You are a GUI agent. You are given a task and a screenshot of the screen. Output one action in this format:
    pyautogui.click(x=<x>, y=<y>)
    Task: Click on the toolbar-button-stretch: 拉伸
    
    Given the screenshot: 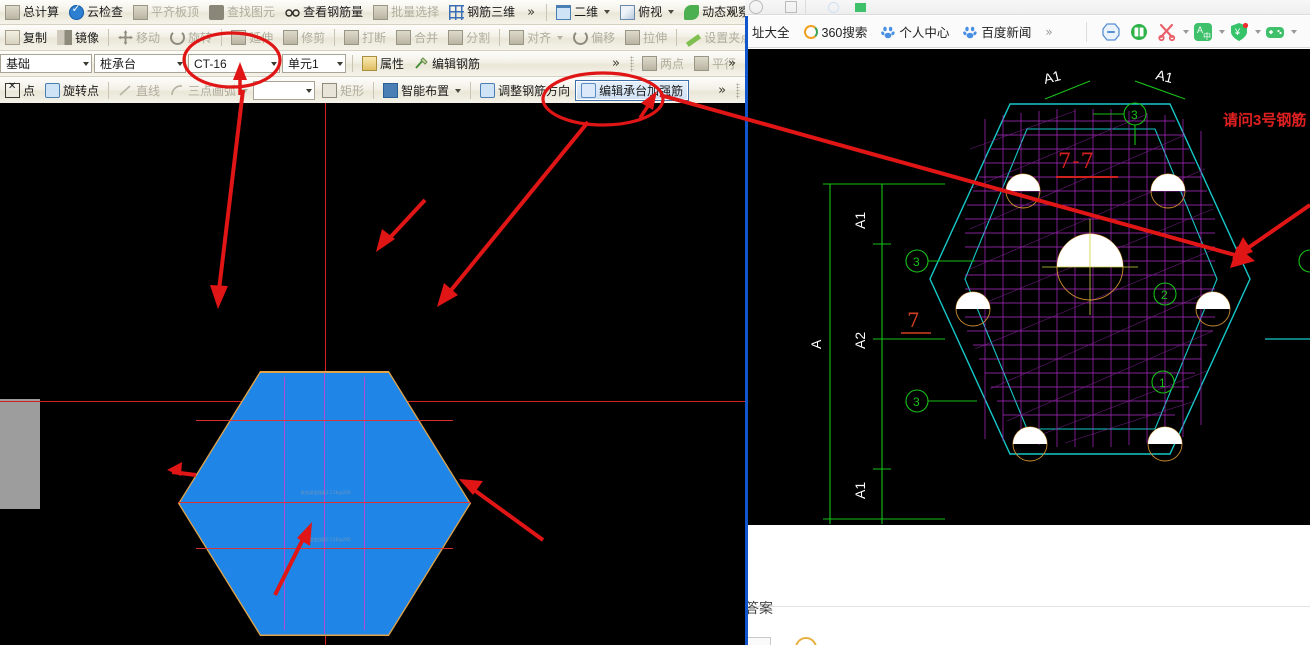 What is the action you would take?
    pyautogui.click(x=646, y=37)
    